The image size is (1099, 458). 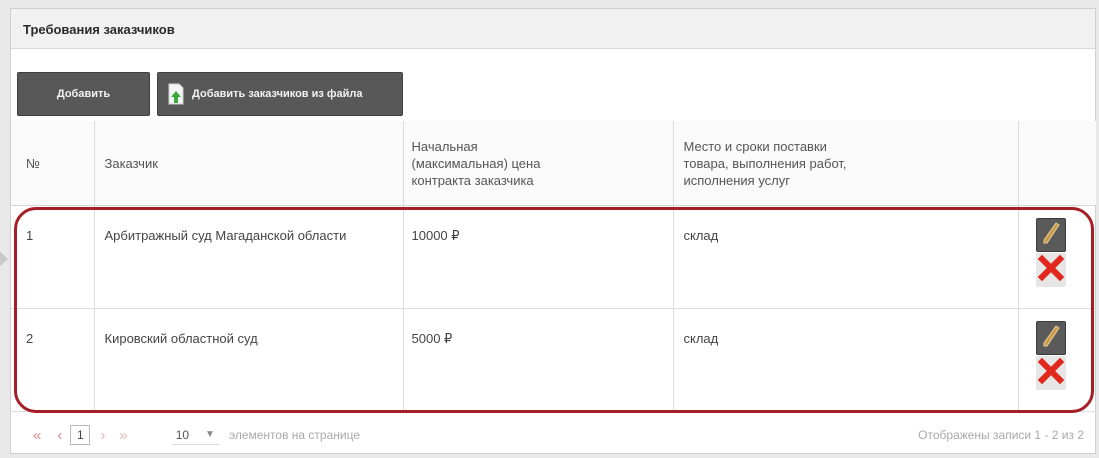 What do you see at coordinates (37, 435) in the screenshot?
I see `first-page-link: «` at bounding box center [37, 435].